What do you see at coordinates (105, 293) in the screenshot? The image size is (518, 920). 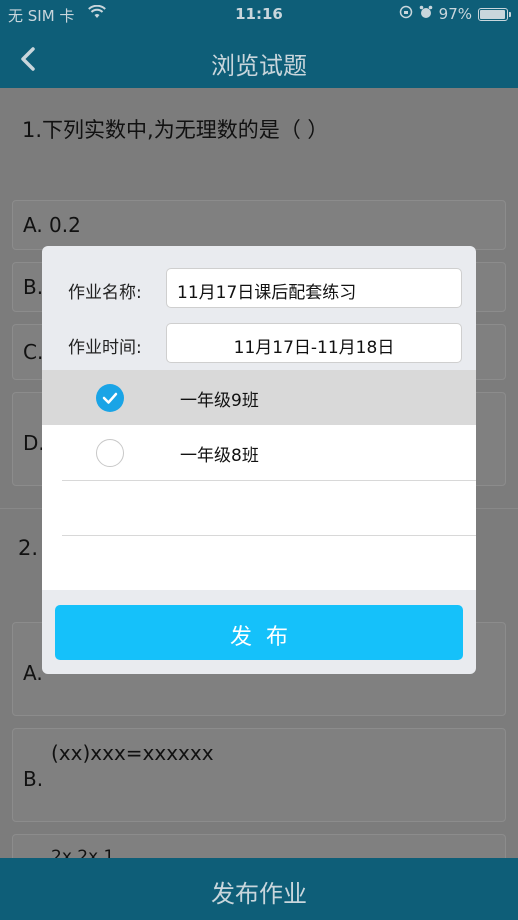 I see `homework-name-label: 作业名称:` at bounding box center [105, 293].